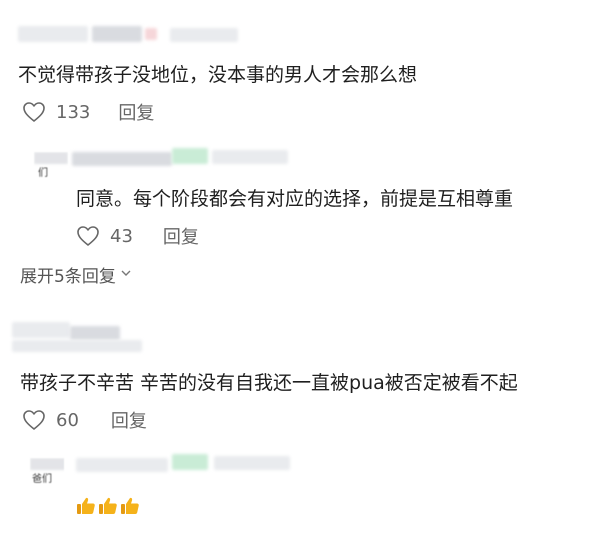  I want to click on comment-3-like-button: 60, so click(50, 420).